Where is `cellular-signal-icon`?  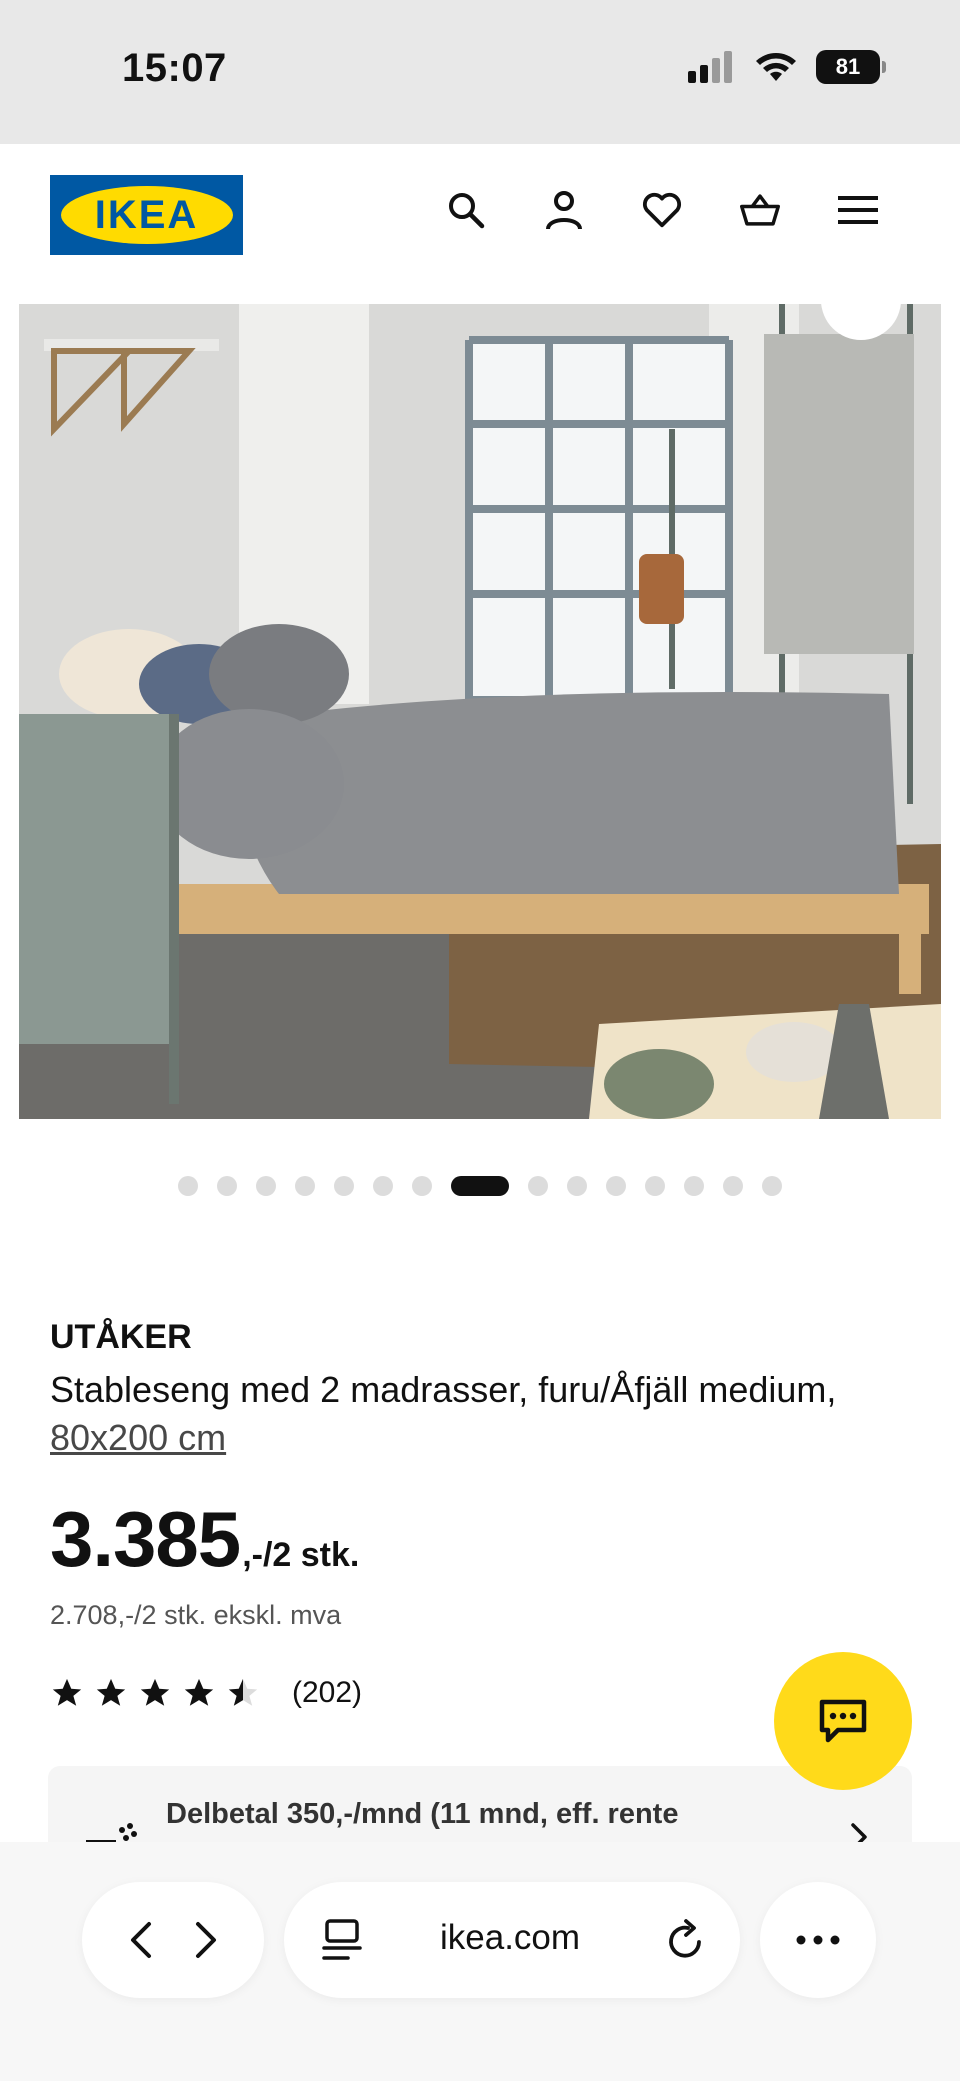
cellular-signal-icon is located at coordinates (710, 67).